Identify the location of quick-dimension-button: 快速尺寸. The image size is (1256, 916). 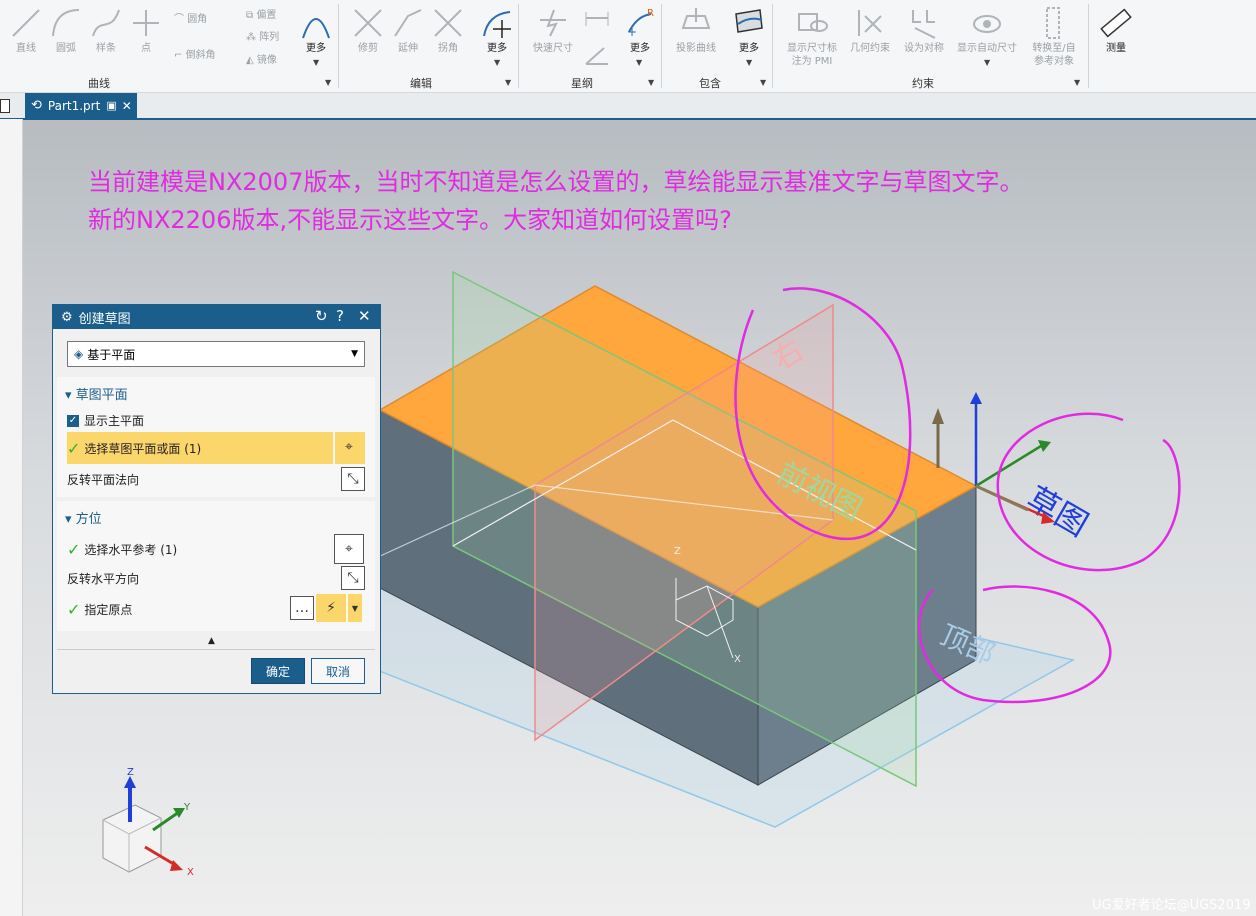
(553, 29).